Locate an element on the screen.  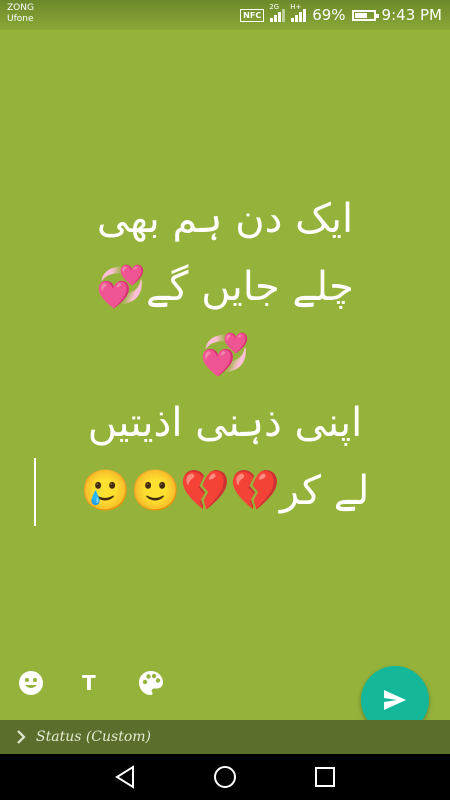
text-style-icon: T is located at coordinates (89, 683).